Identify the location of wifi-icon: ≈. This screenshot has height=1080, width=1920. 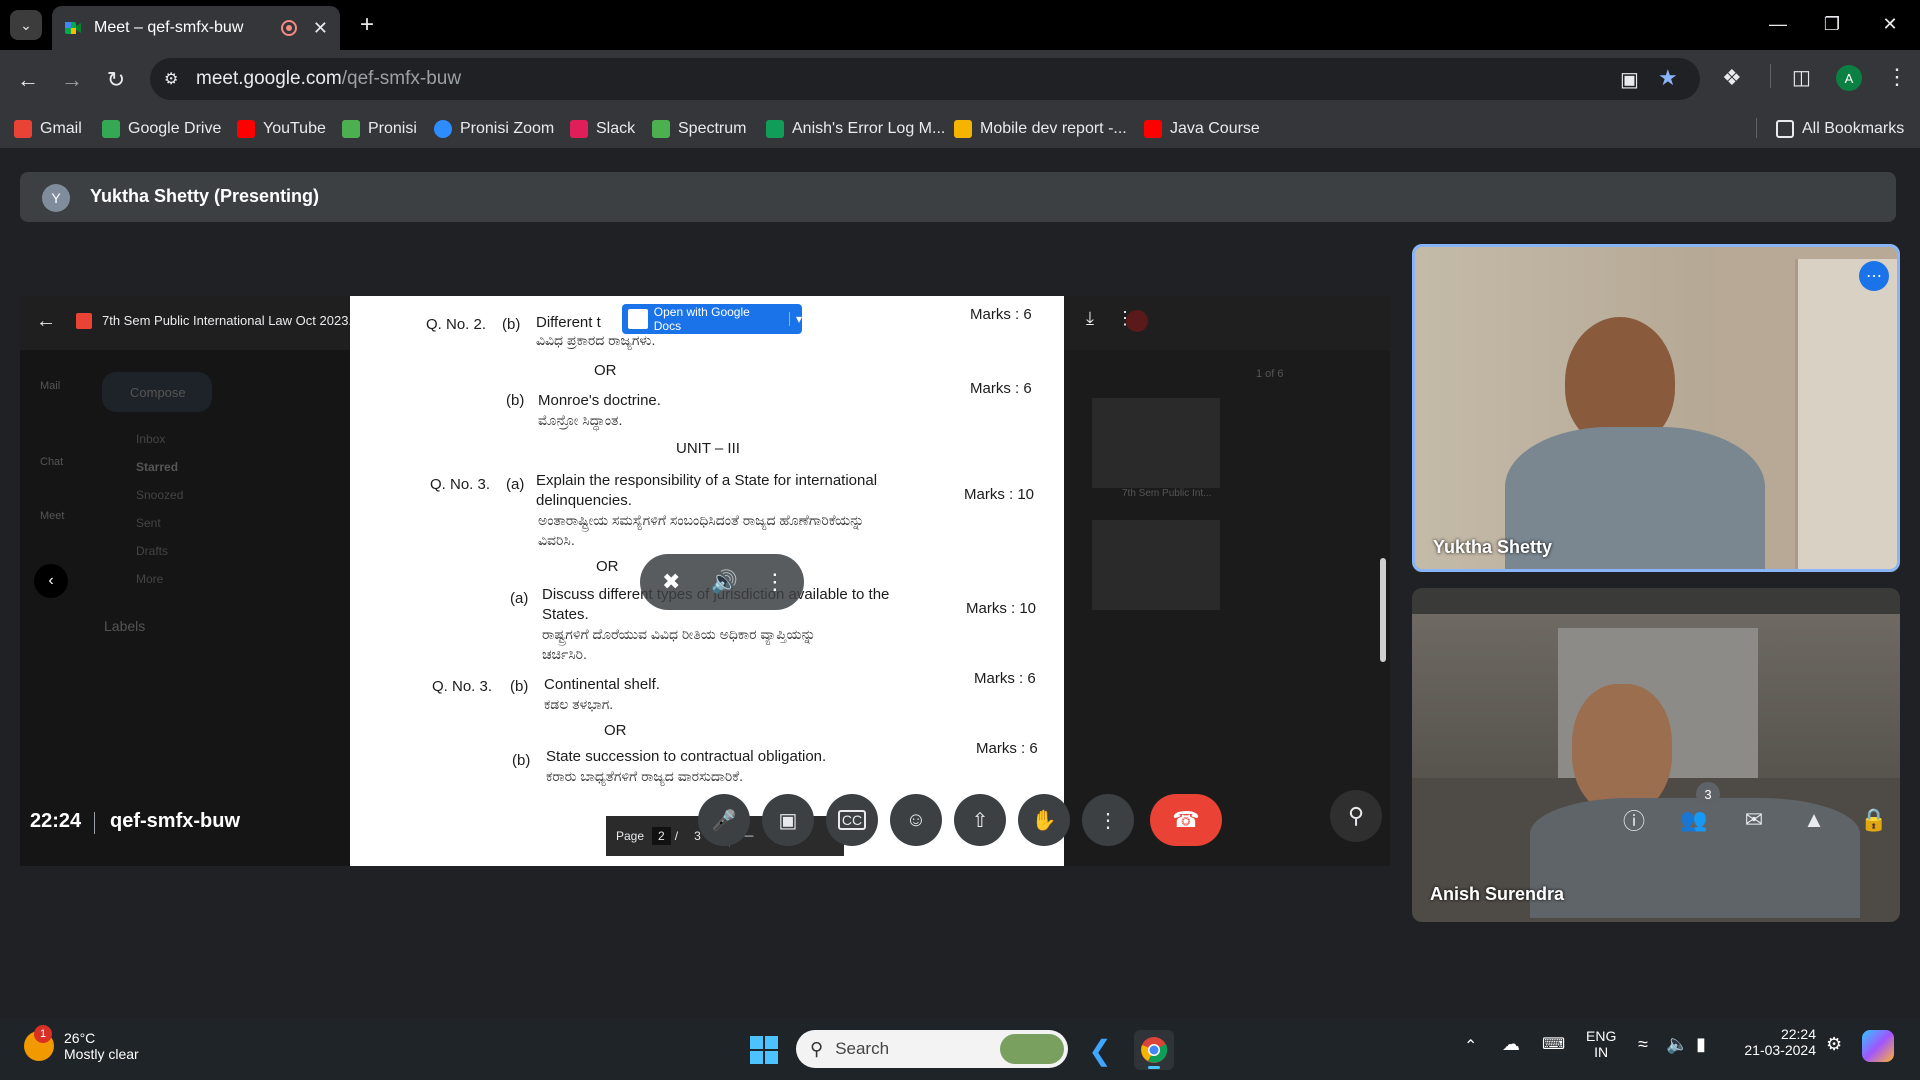
(1643, 1044).